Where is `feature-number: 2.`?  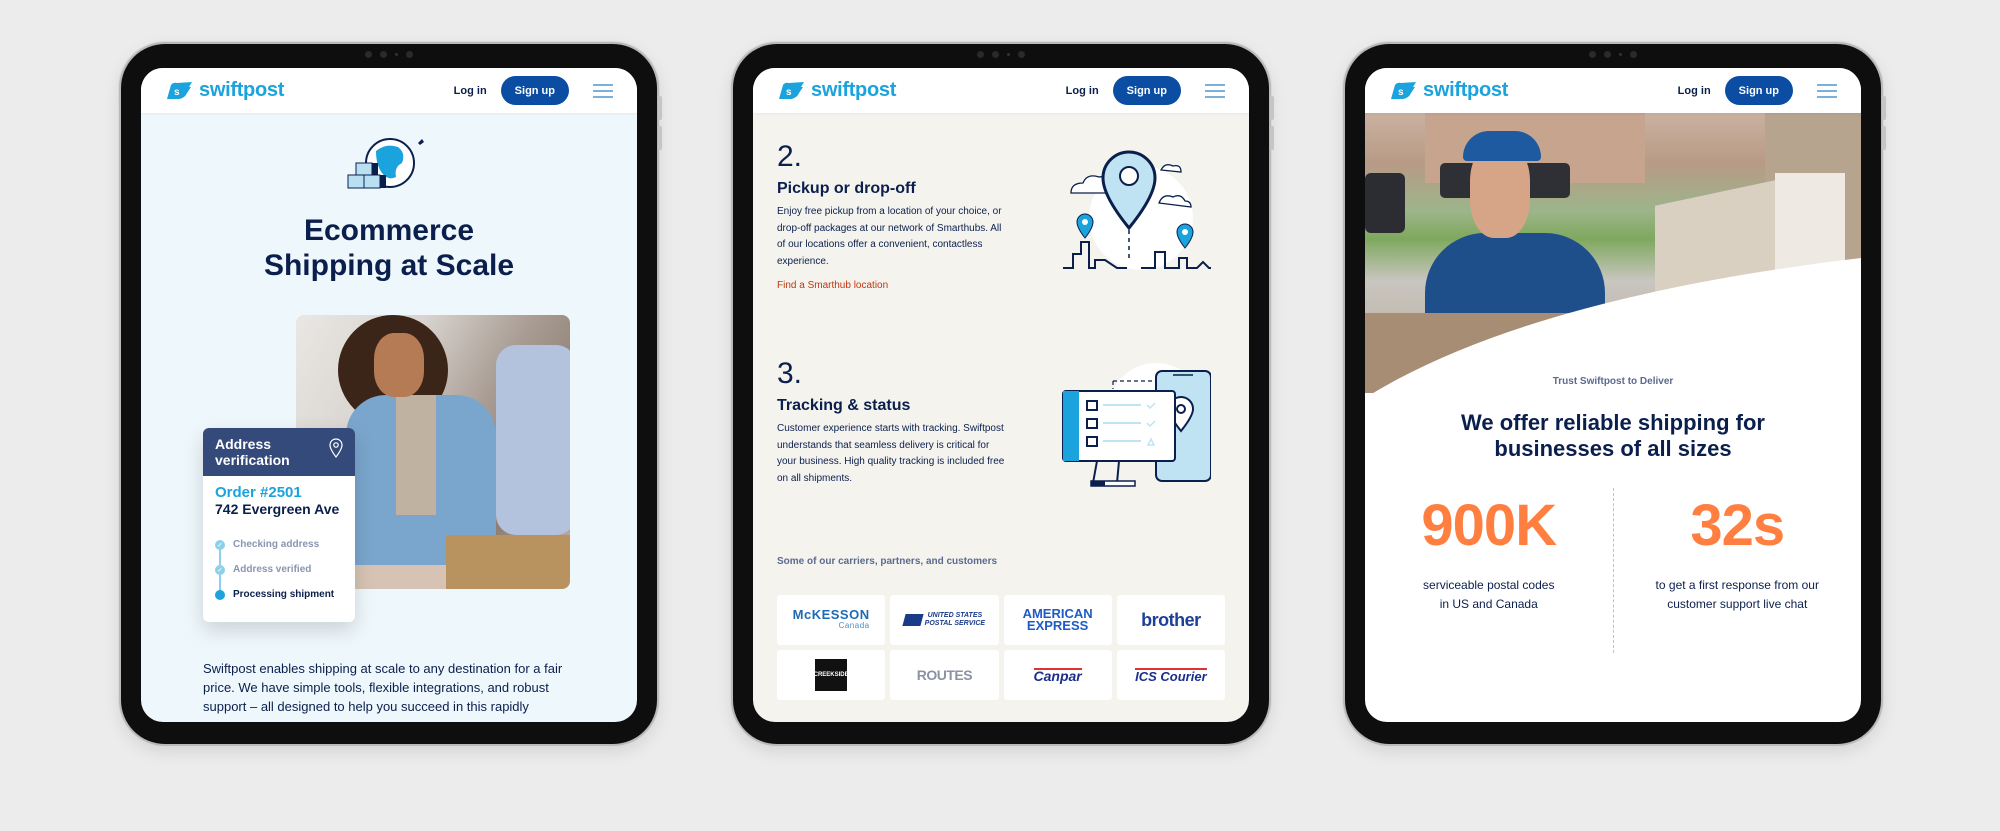 feature-number: 2. is located at coordinates (790, 156).